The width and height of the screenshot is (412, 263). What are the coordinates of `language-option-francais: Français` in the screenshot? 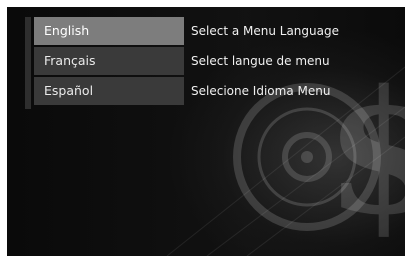 It's located at (109, 61).